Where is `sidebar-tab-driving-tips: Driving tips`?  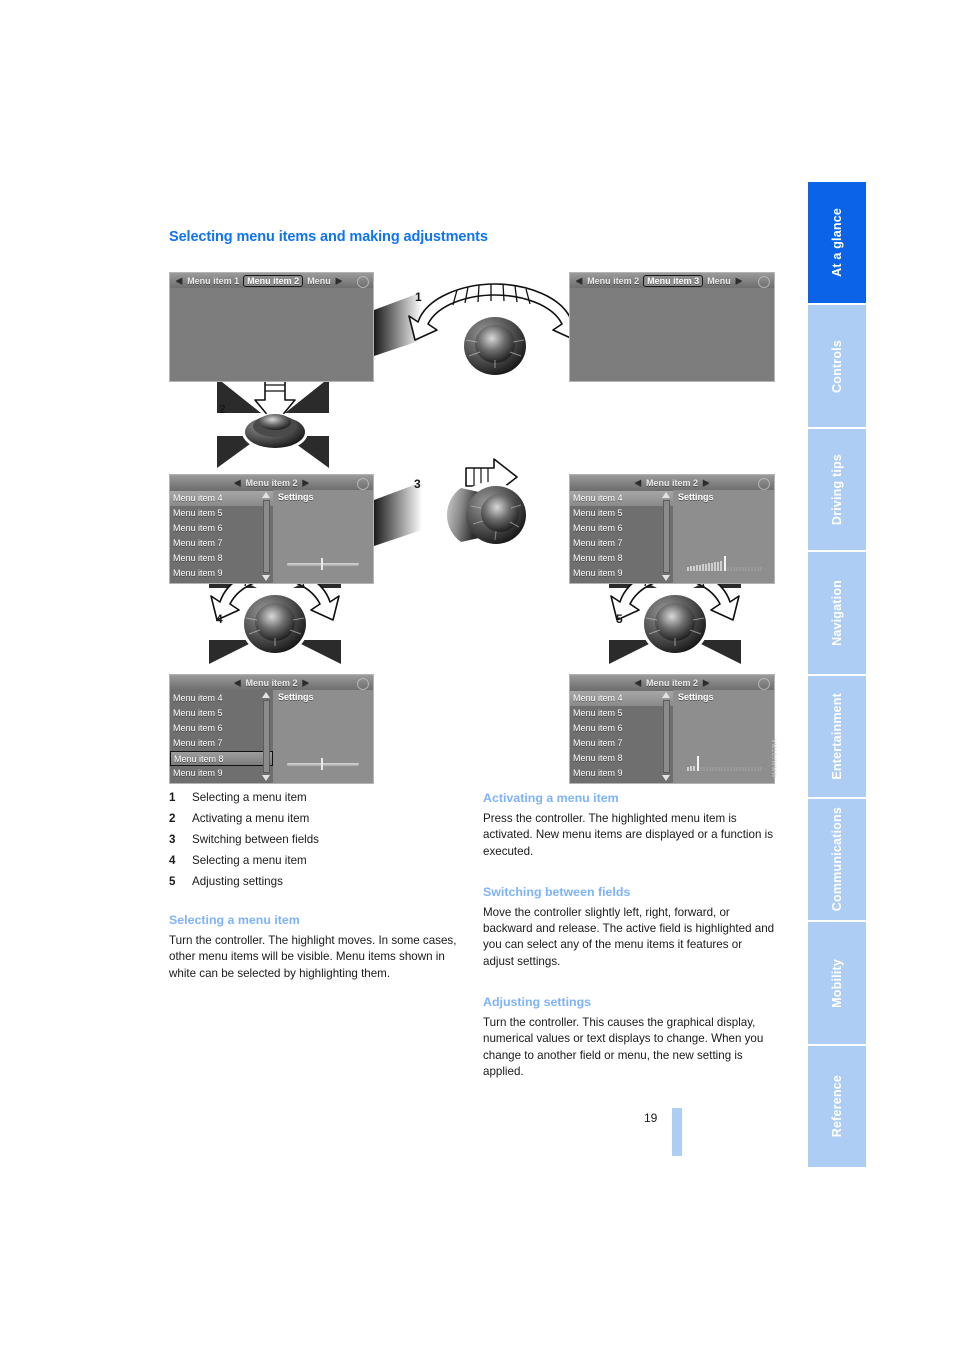
sidebar-tab-driving-tips: Driving tips is located at coordinates (837, 489).